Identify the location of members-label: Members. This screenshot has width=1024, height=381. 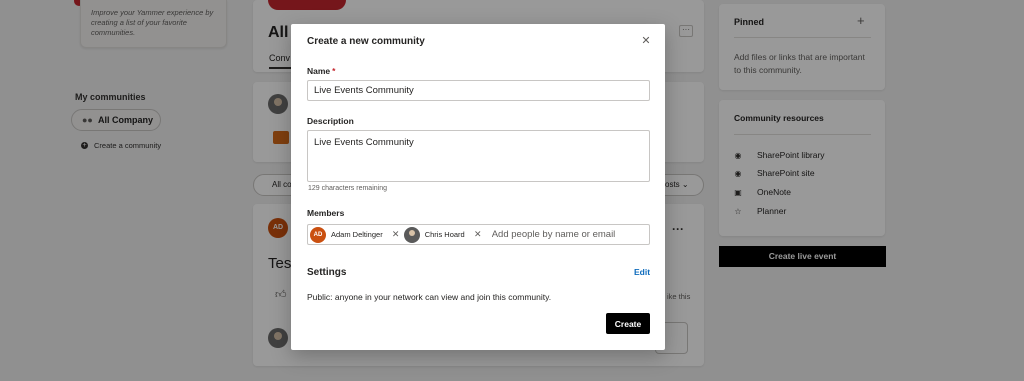
(326, 213).